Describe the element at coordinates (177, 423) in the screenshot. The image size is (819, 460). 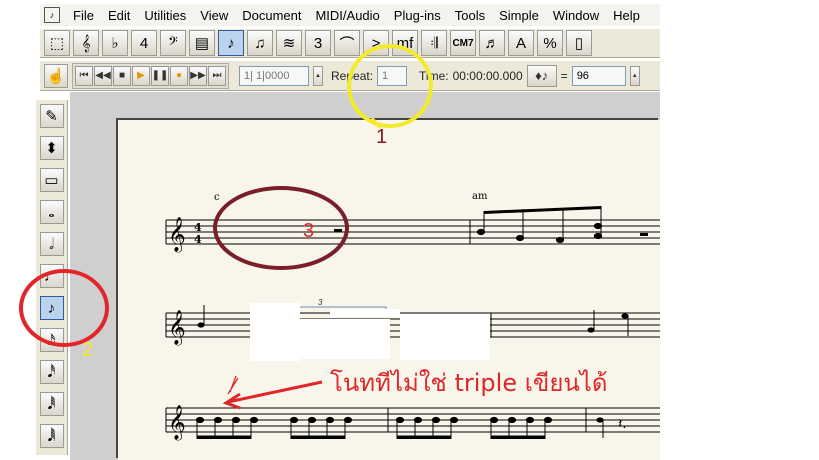
I see `treble-clef-3: 𝄞` at that location.